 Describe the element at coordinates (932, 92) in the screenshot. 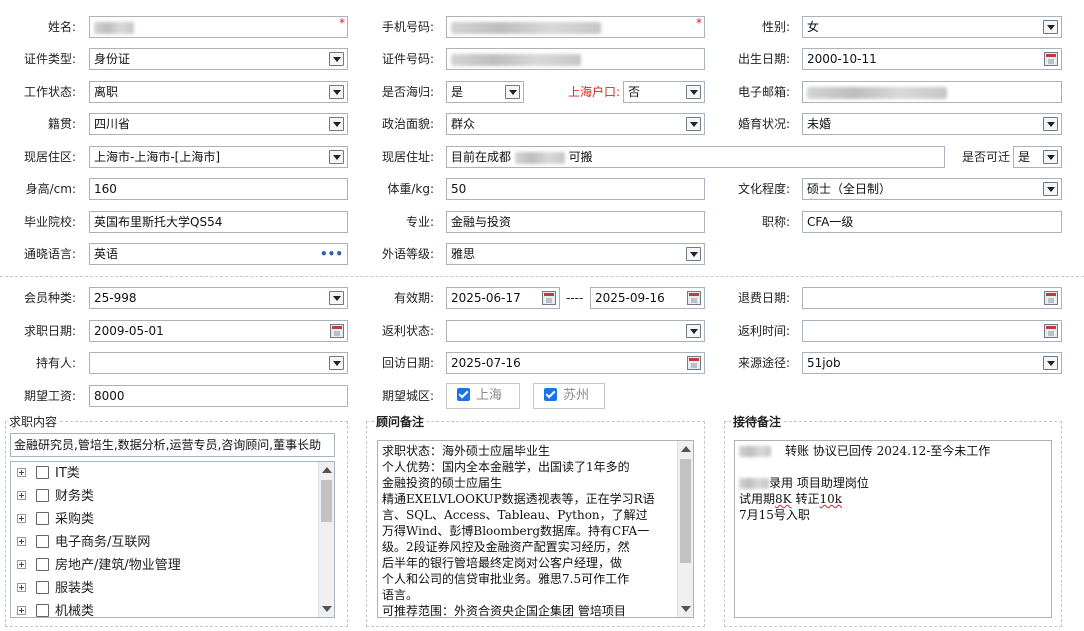

I see `email-input` at that location.